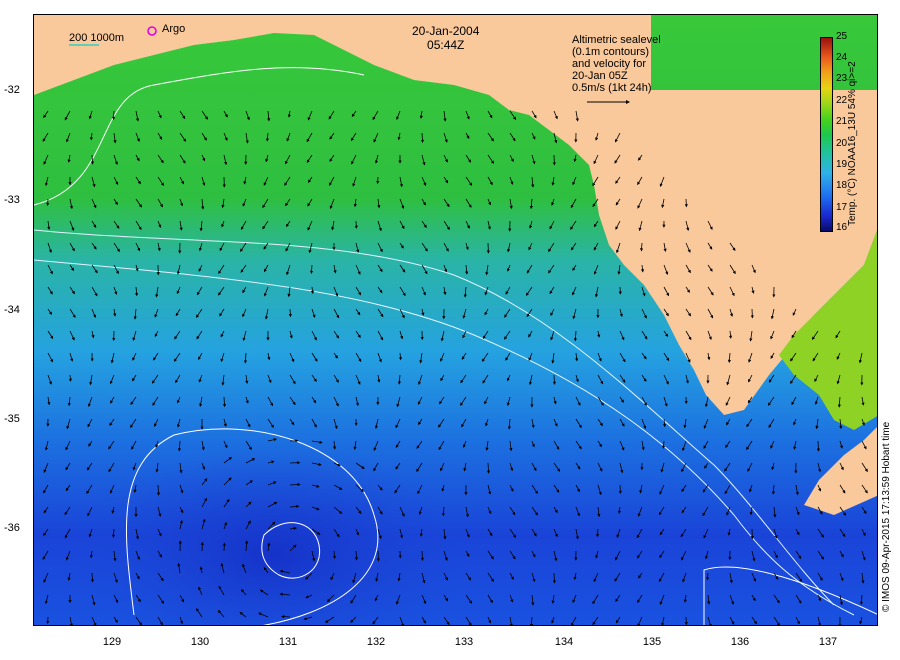  I want to click on timestamp: 20-Jan-2004 05:44Z, so click(445, 38).